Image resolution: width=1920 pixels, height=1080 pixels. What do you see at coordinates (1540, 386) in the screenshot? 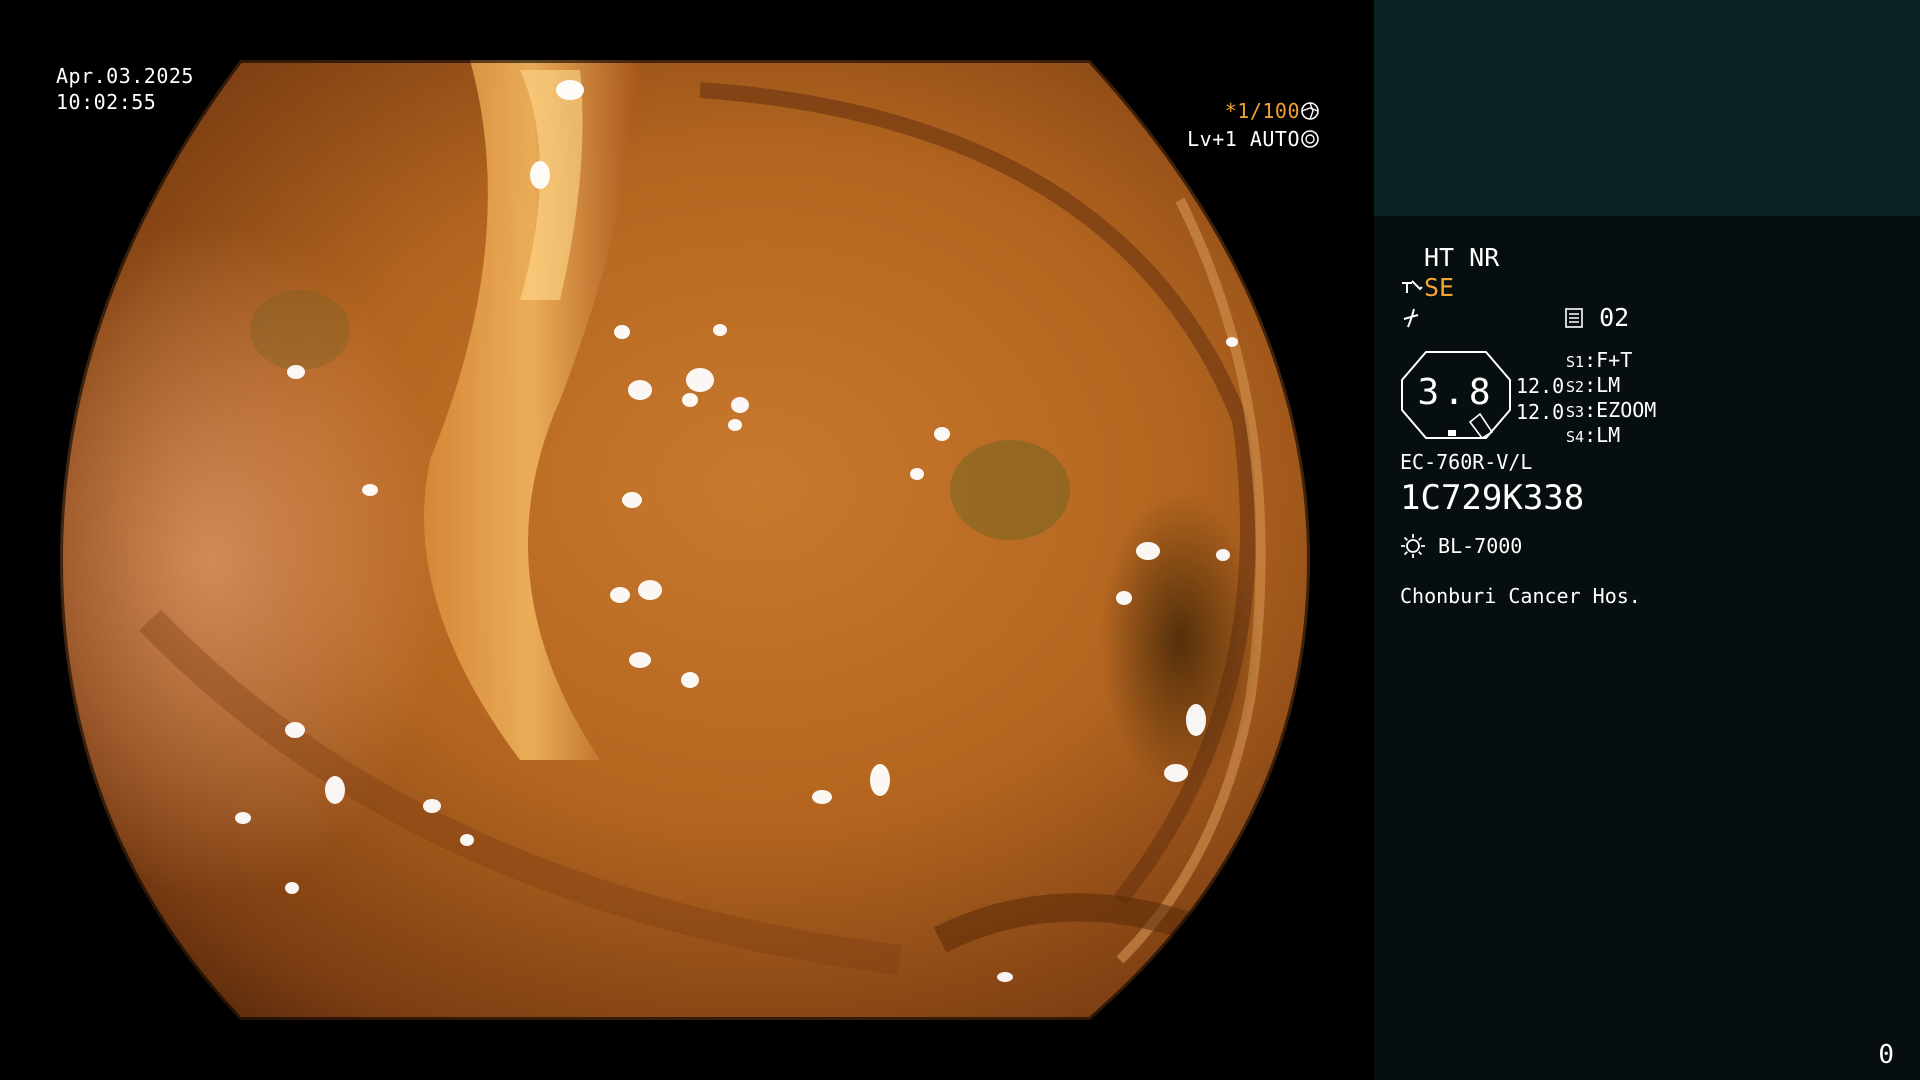
I see `value-1: 12.0` at bounding box center [1540, 386].